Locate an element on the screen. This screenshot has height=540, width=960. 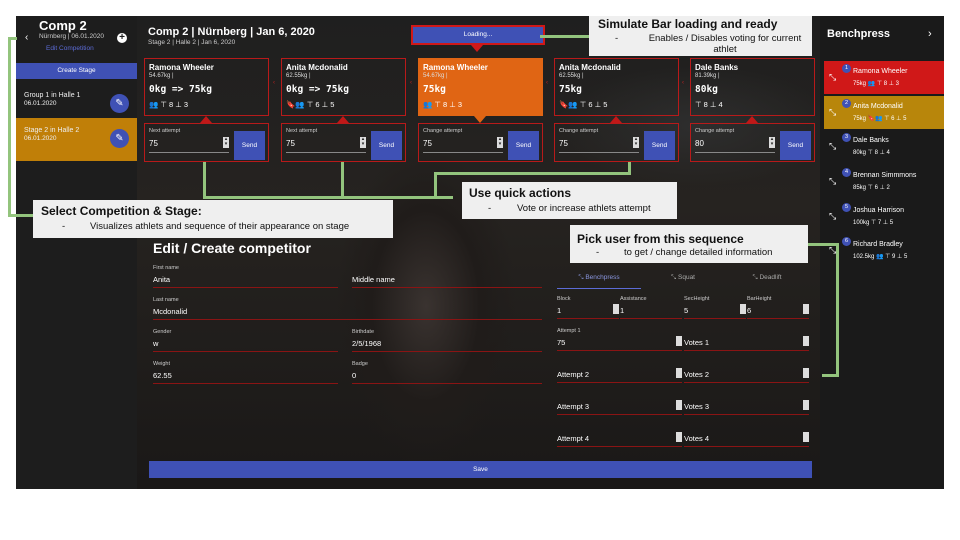
attempt-input: 80 is located at coordinates (699, 143).